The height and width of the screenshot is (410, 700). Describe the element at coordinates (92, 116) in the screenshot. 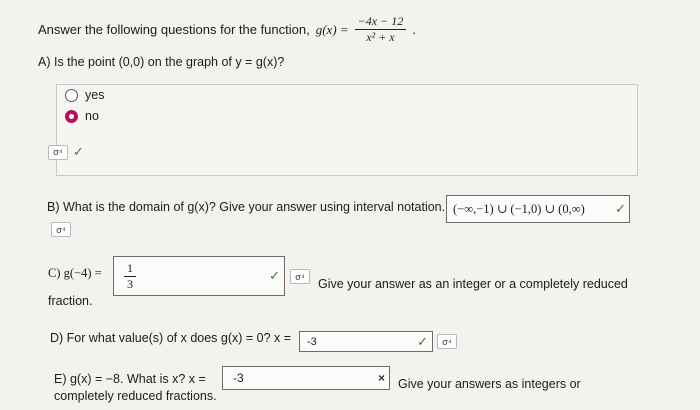

I see `option-no-label: no` at that location.